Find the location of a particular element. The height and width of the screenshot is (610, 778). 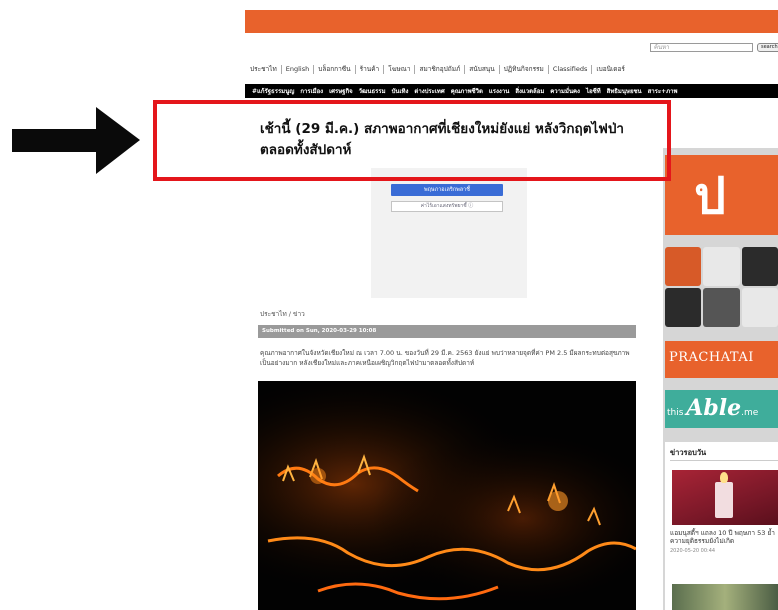

thisable-suffix: .me is located at coordinates (750, 413).